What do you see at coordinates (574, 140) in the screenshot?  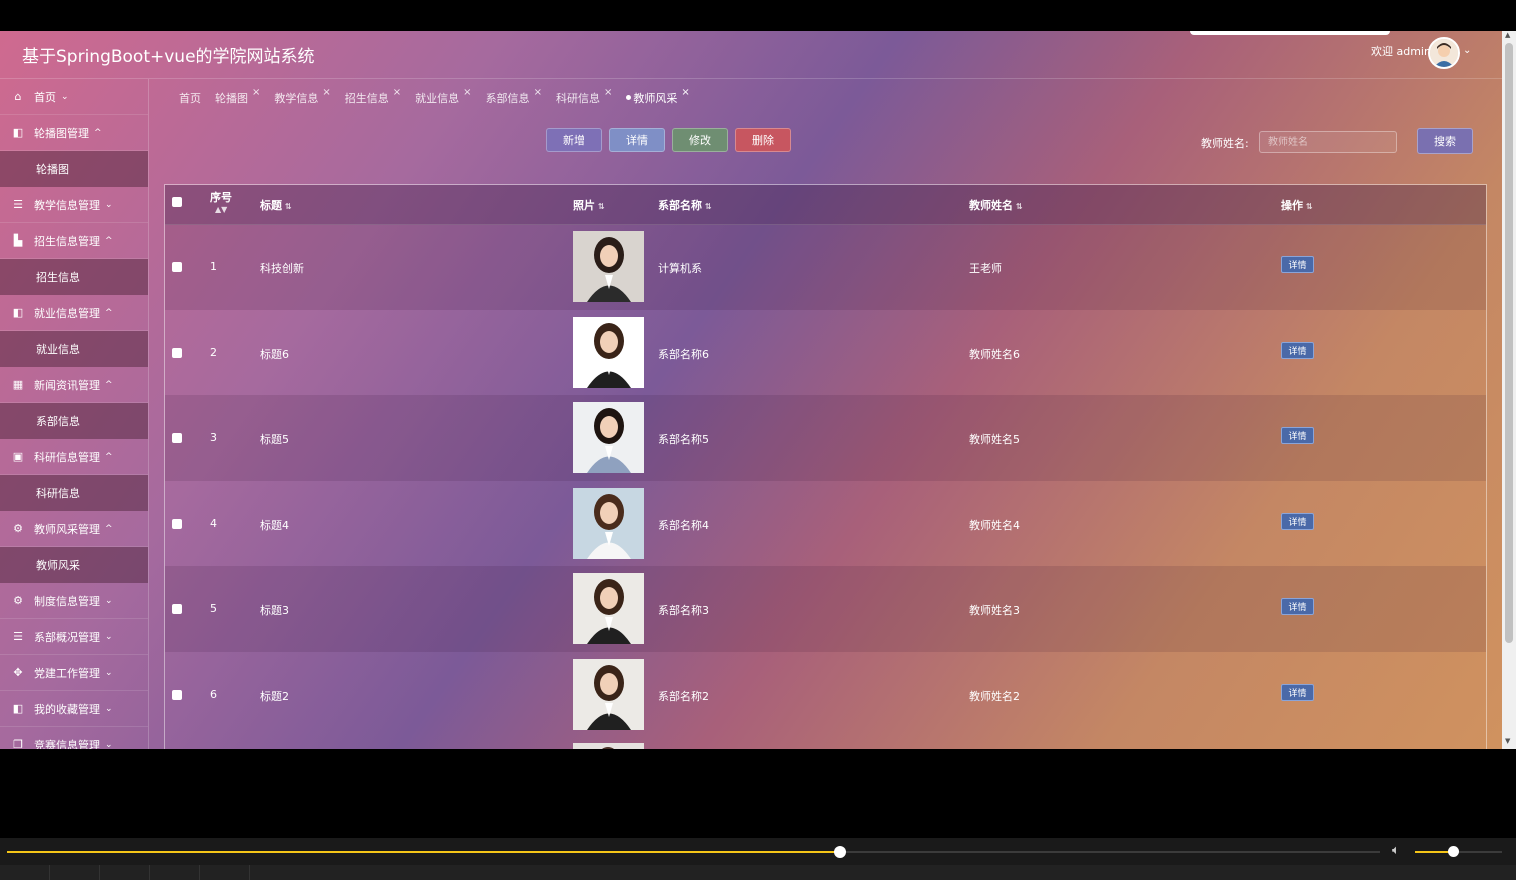 I see `add-button: 新增` at bounding box center [574, 140].